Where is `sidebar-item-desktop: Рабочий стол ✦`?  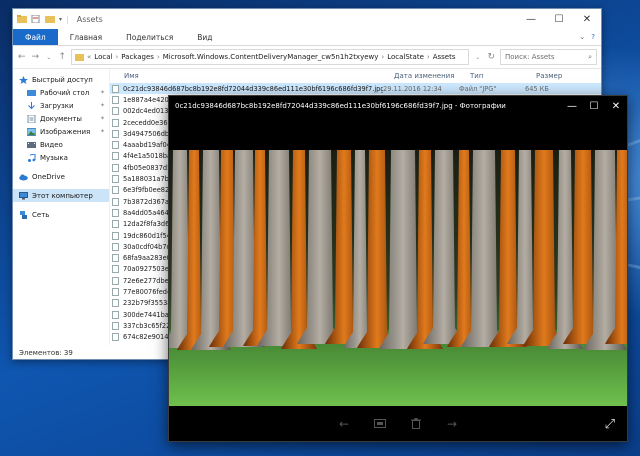
sidebar-item-desktop: Рабочий стол ✦ is located at coordinates (61, 92).